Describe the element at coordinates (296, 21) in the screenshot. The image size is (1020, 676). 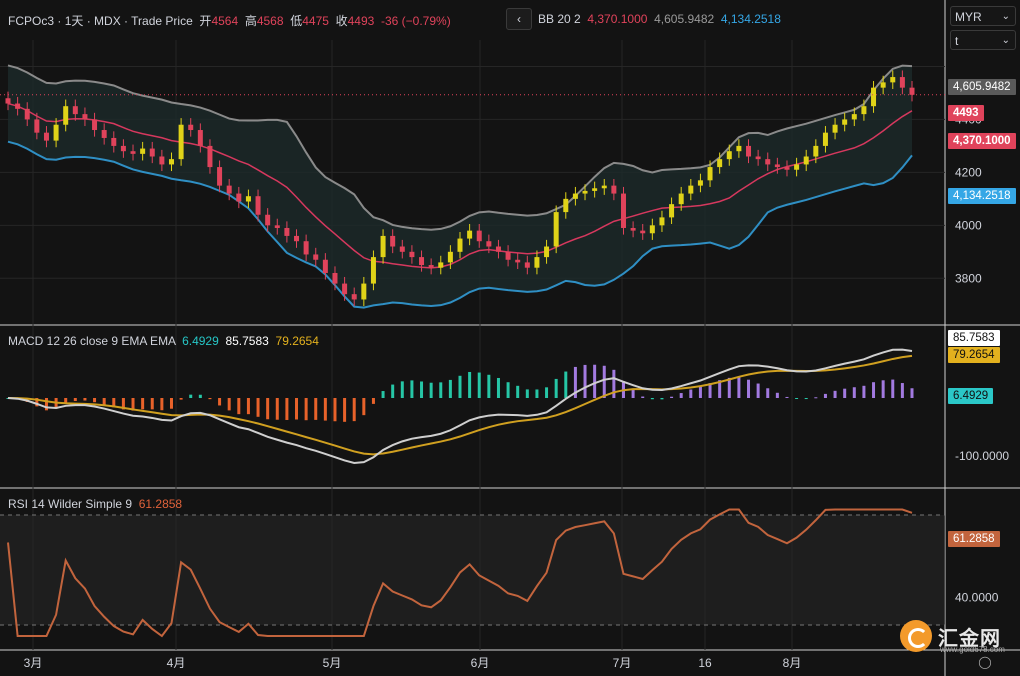
I see `low-label: 低` at that location.